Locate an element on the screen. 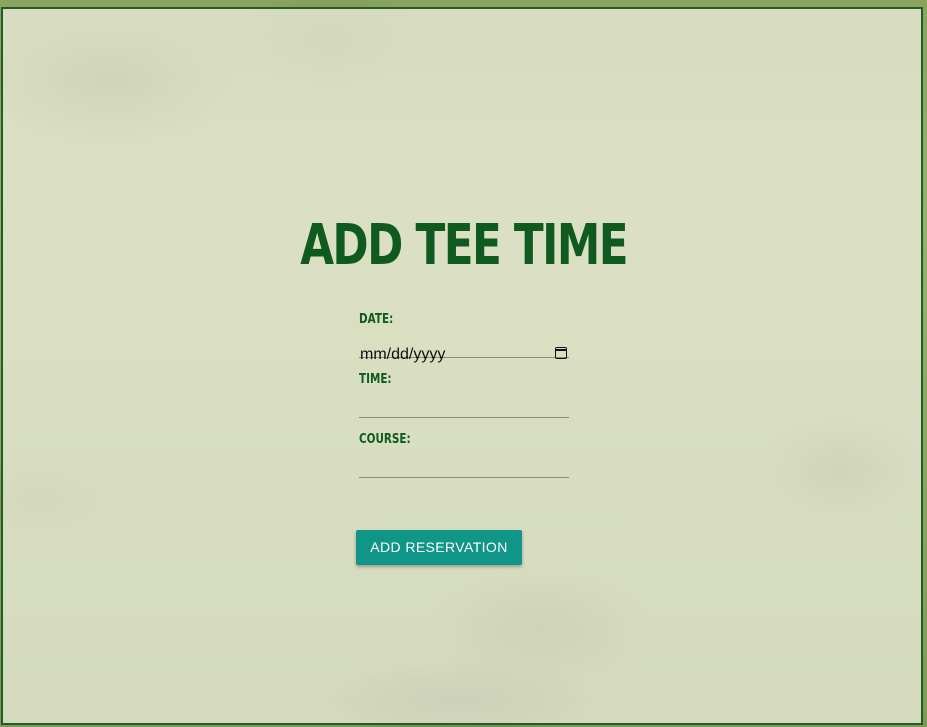 The image size is (927, 727). date-label: DATE: is located at coordinates (376, 319).